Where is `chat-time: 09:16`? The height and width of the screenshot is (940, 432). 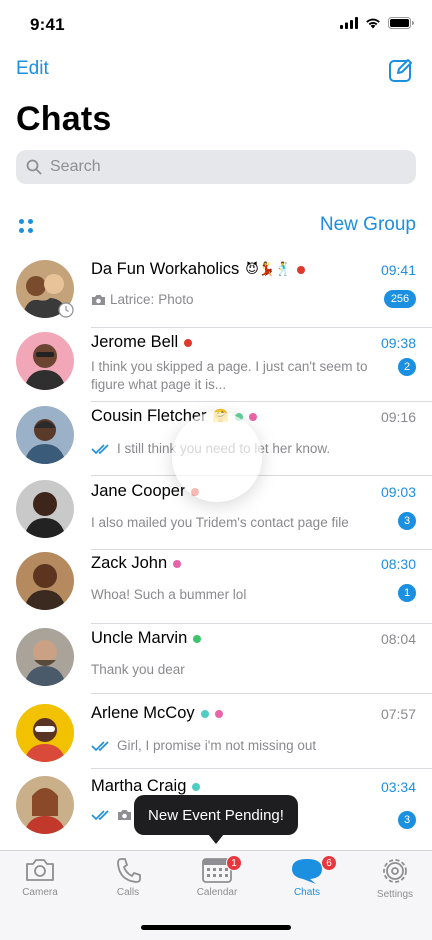
chat-time: 09:16 is located at coordinates (398, 417).